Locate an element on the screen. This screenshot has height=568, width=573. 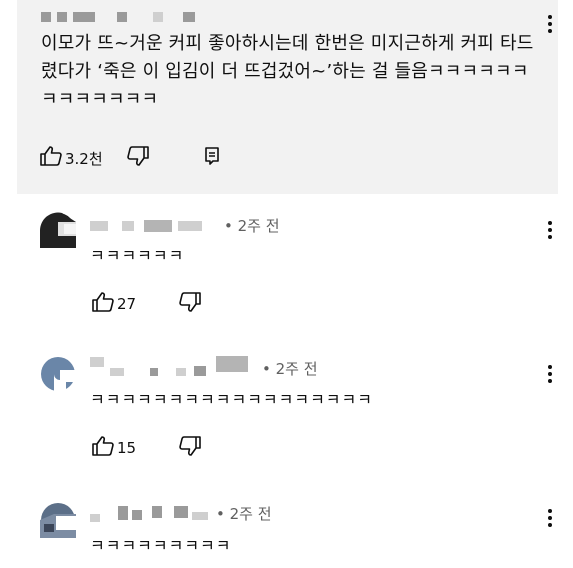
reply-icon is located at coordinates (212, 158).